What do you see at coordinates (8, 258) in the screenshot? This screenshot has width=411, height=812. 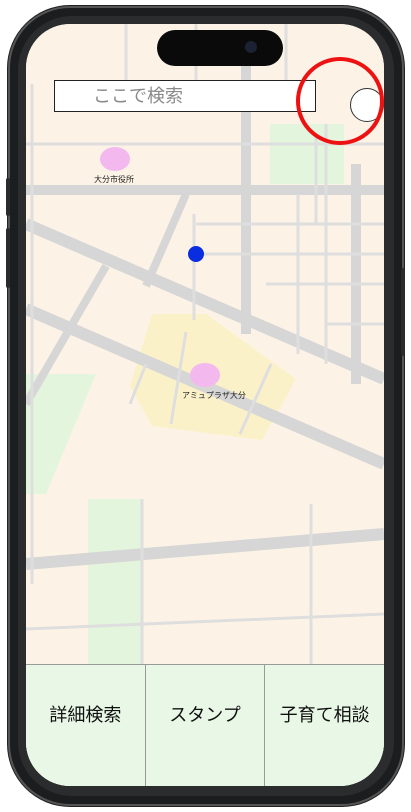 I see `volume-down-button` at bounding box center [8, 258].